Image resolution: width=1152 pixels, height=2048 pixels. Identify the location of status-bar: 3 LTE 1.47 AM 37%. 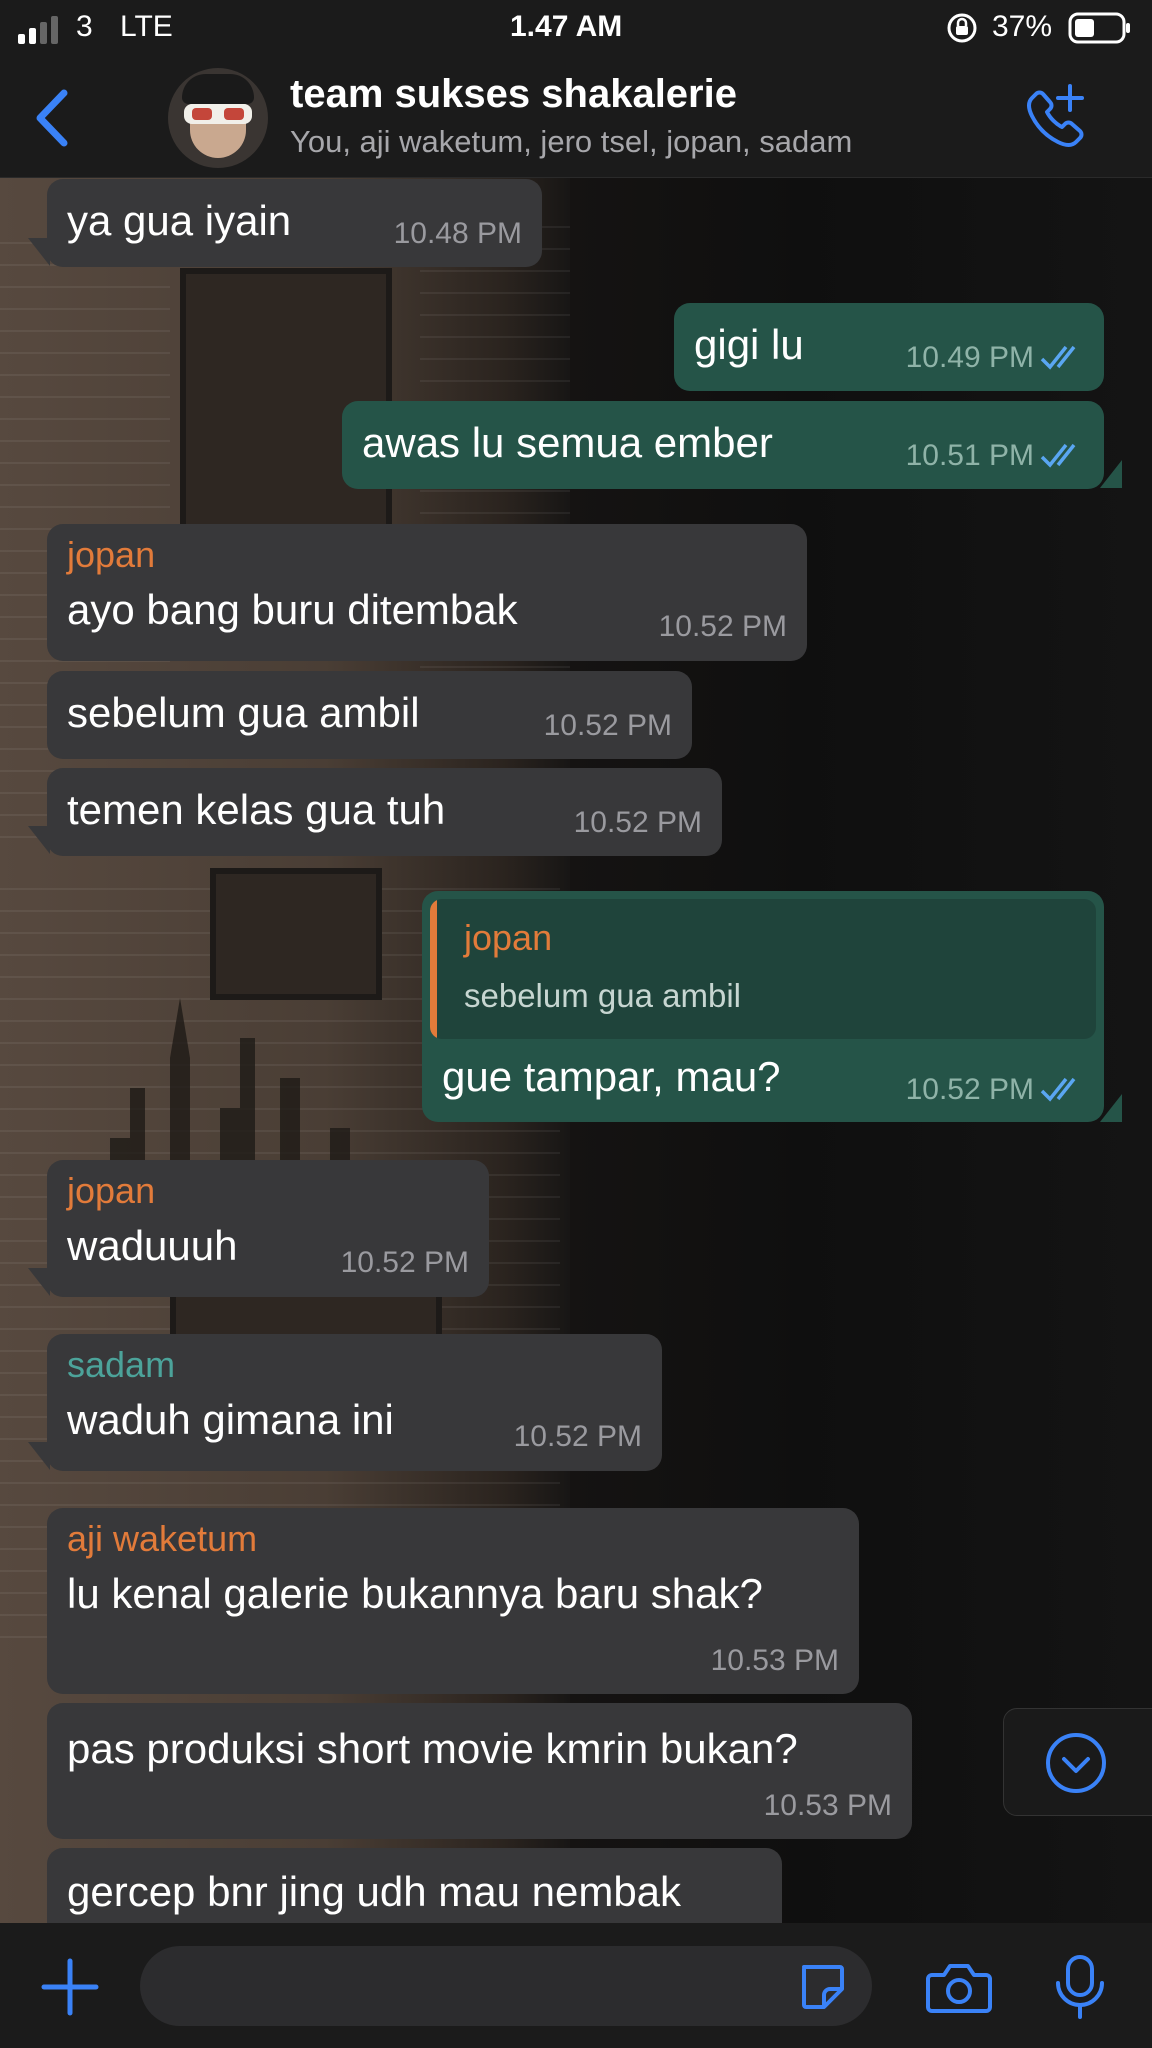
(576, 30).